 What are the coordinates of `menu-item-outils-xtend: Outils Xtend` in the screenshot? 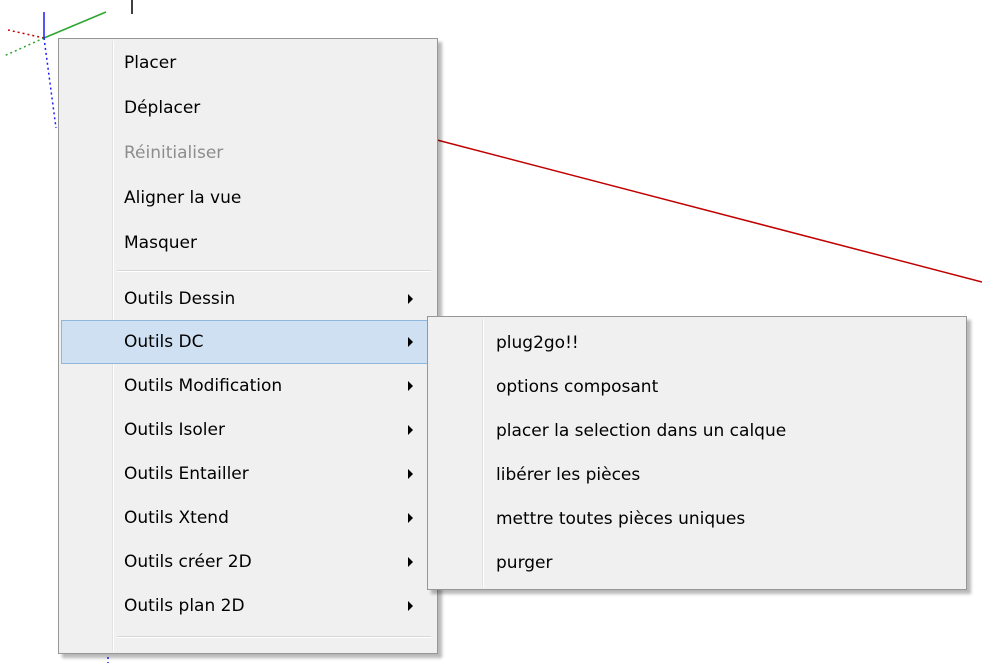 It's located at (248, 518).